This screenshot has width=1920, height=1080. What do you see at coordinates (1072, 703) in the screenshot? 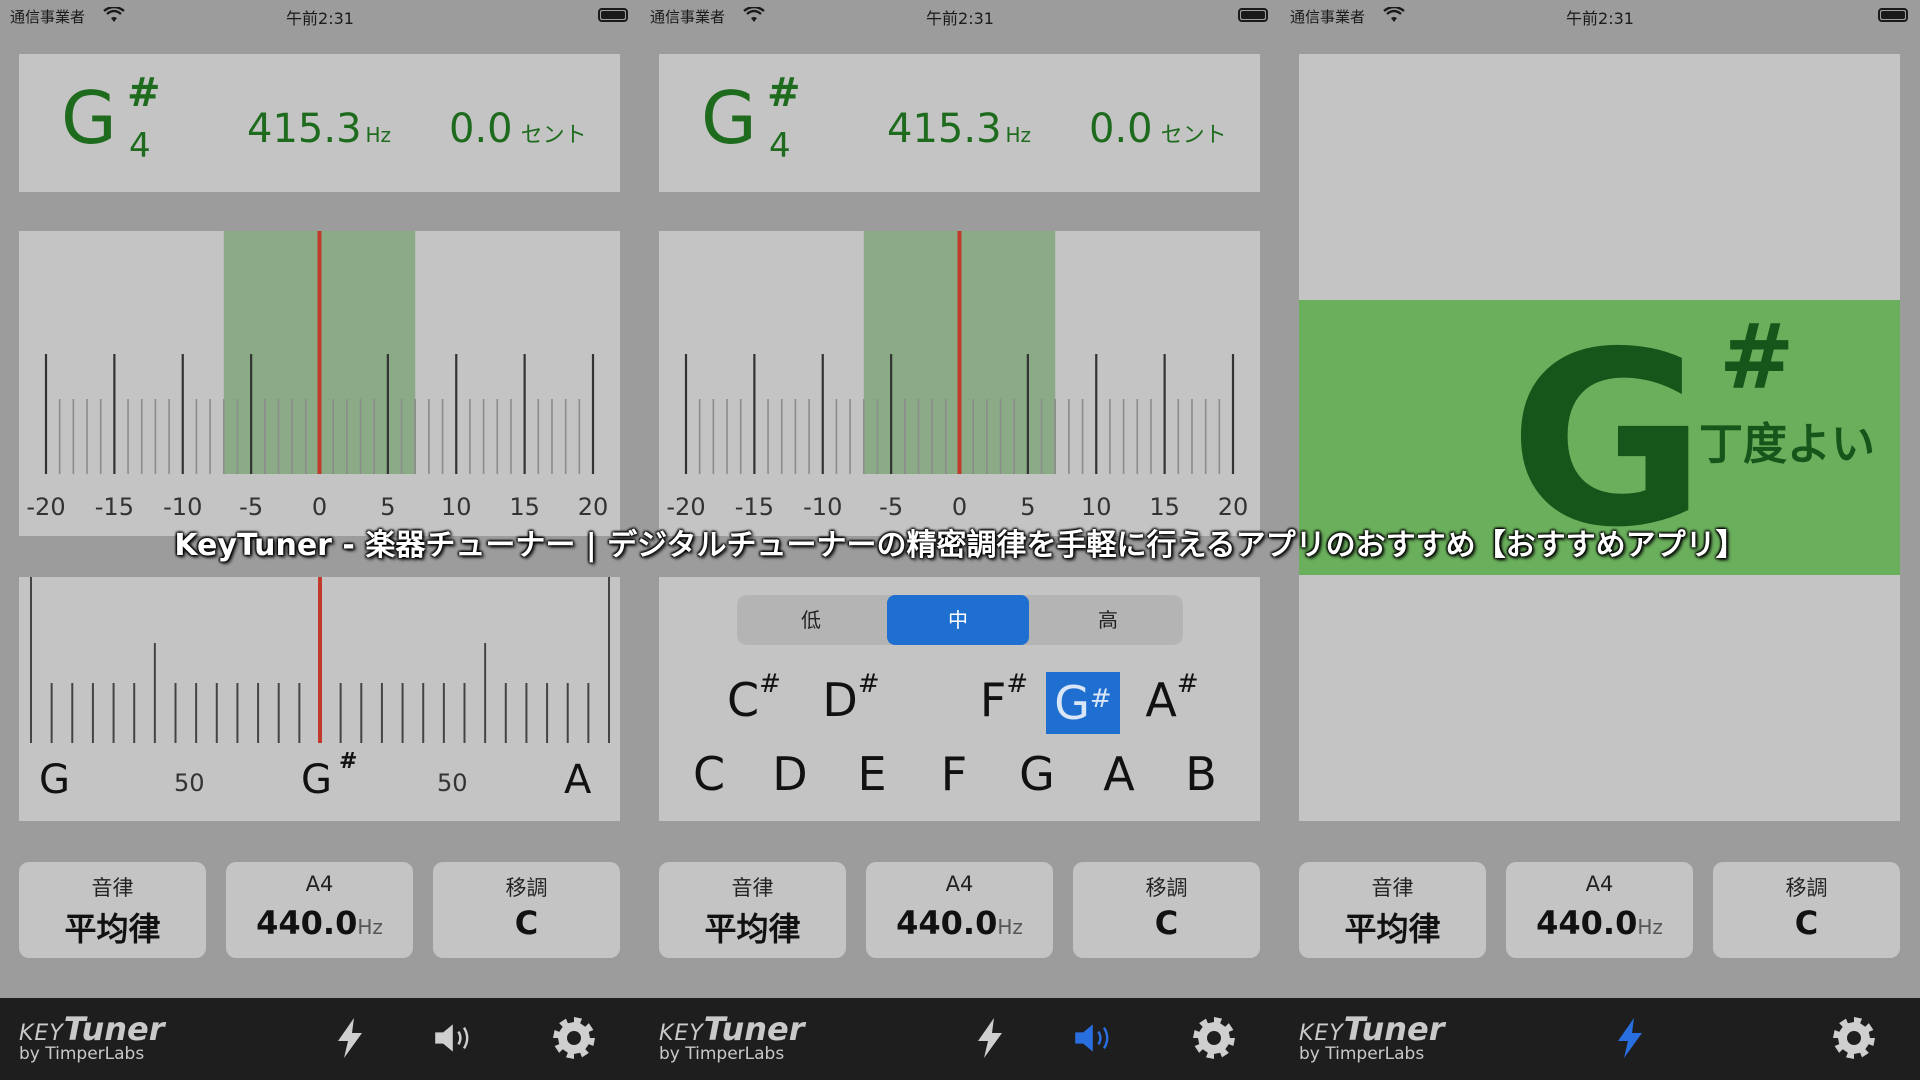
I see `key-g-sharp-letter: G` at bounding box center [1072, 703].